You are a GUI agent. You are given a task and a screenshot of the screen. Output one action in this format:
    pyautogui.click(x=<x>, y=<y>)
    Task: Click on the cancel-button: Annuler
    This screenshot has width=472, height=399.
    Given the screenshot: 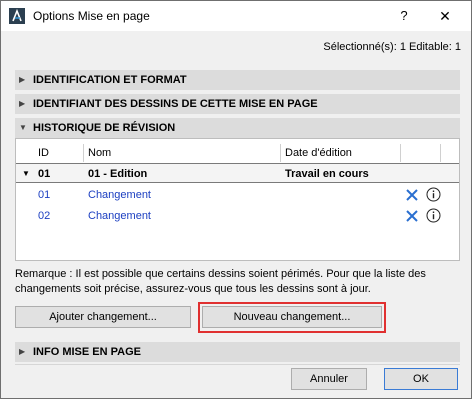 What is the action you would take?
    pyautogui.click(x=329, y=379)
    